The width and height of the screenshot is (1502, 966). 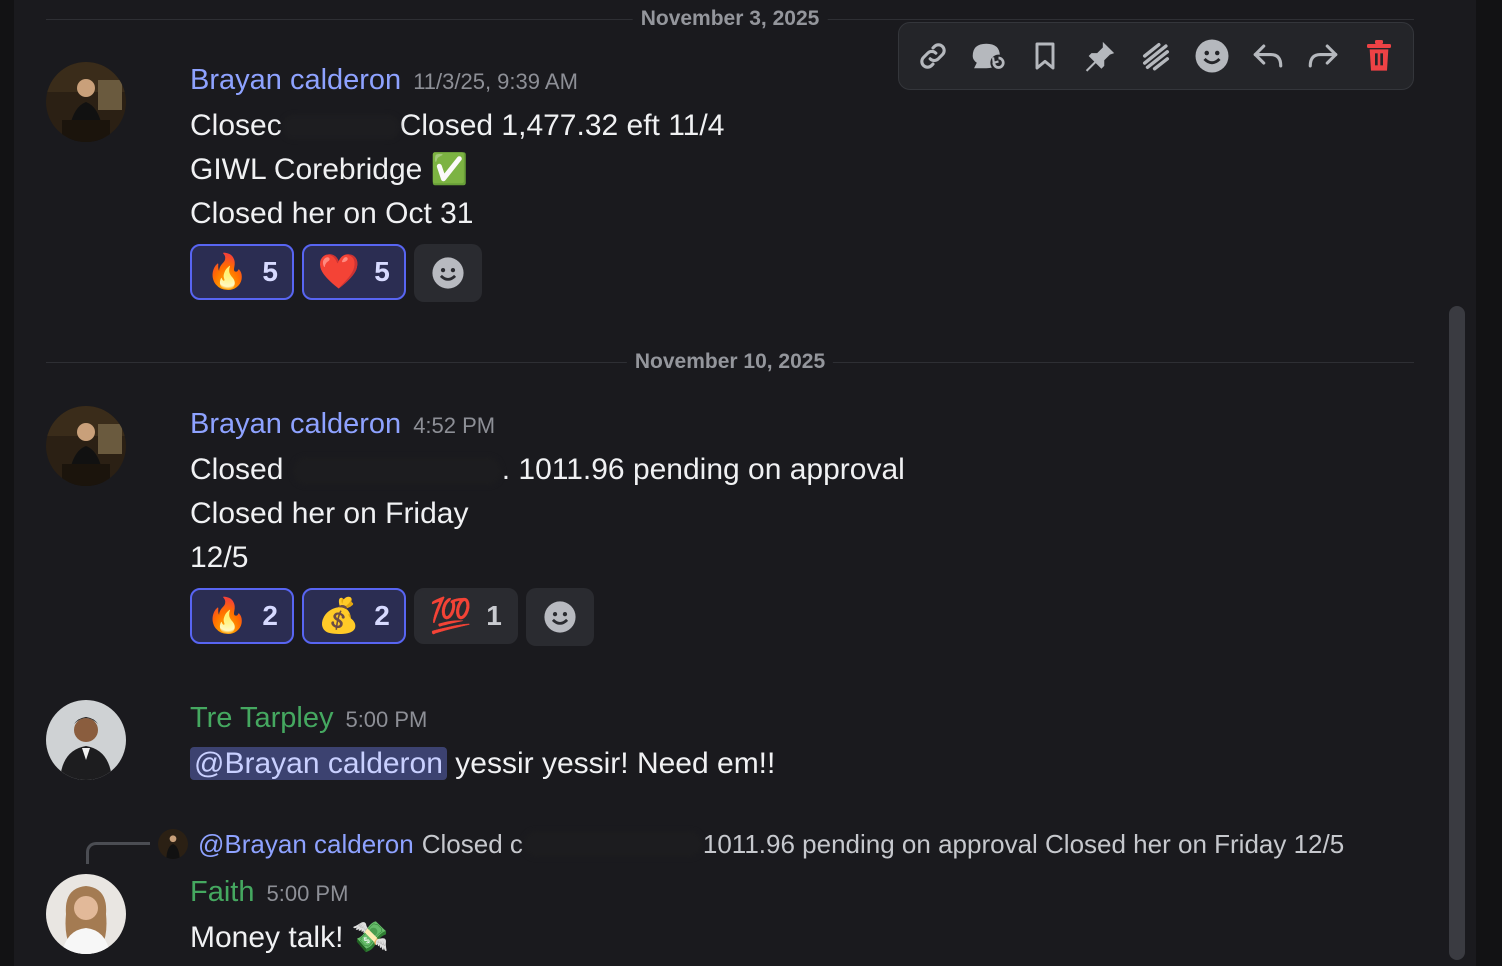 What do you see at coordinates (329, 513) in the screenshot?
I see `message-line: Closed her on Friday` at bounding box center [329, 513].